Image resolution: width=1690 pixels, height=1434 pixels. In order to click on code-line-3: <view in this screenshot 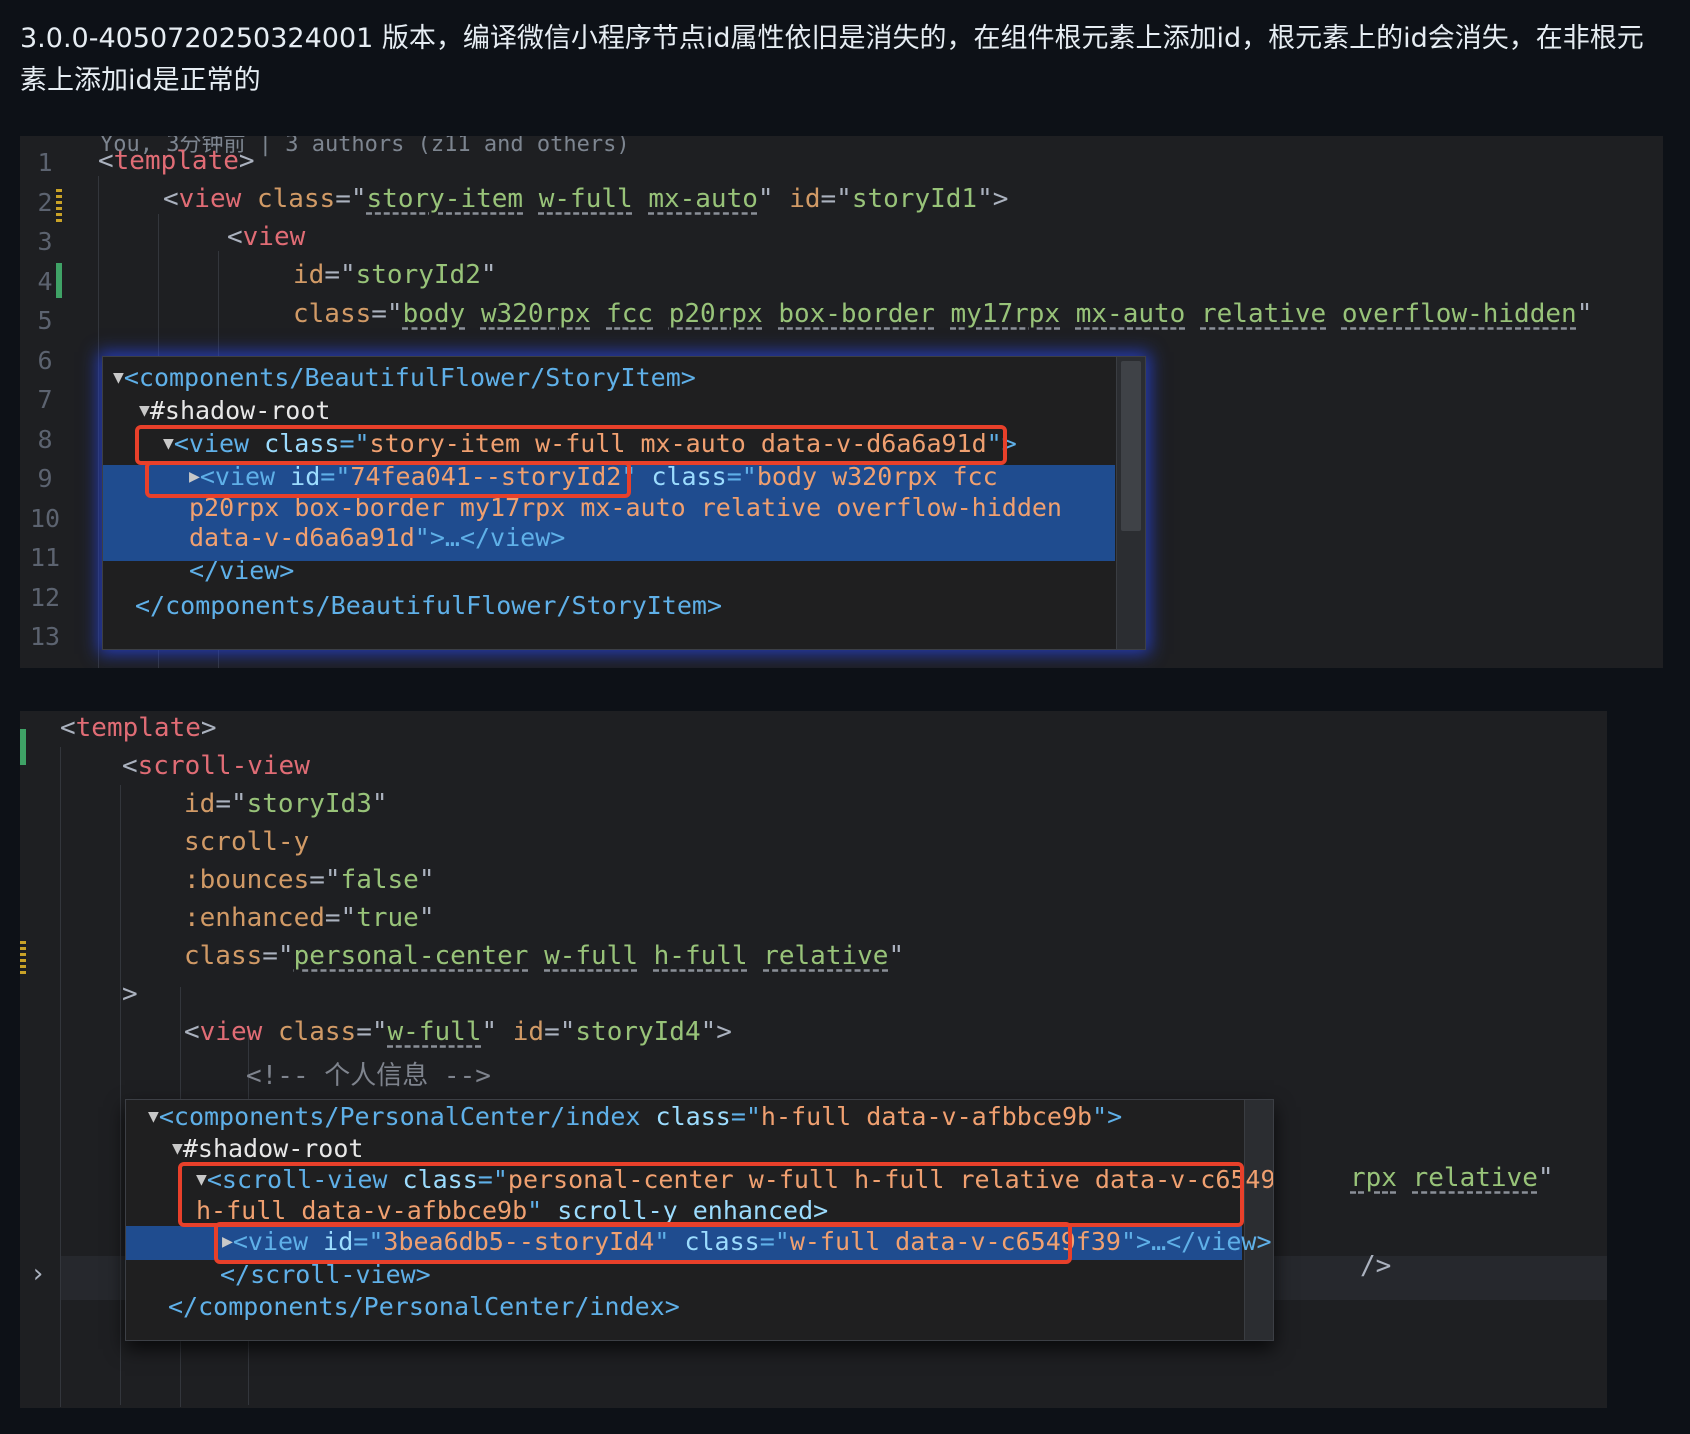, I will do `click(266, 237)`.